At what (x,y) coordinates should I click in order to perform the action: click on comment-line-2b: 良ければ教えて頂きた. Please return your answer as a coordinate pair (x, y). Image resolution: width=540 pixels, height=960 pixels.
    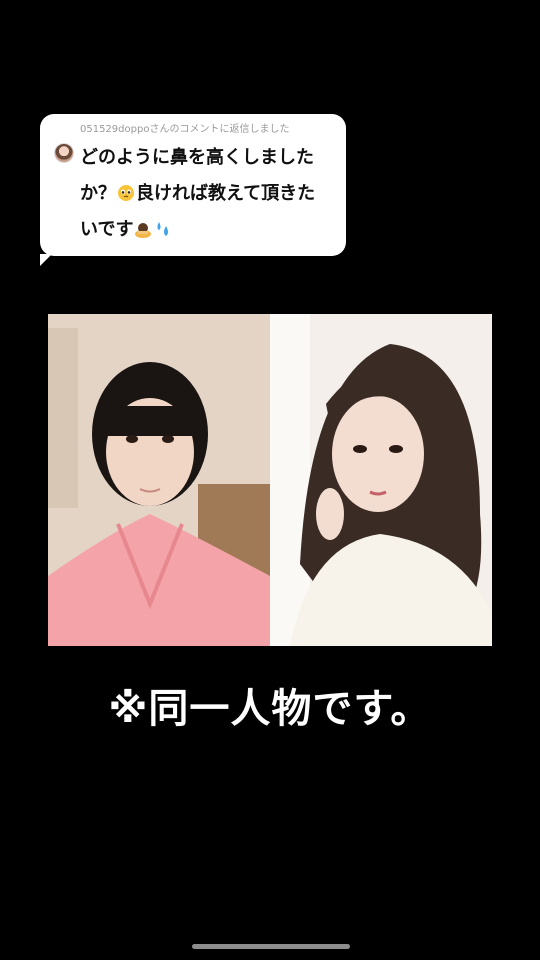
    Looking at the image, I should click on (226, 193).